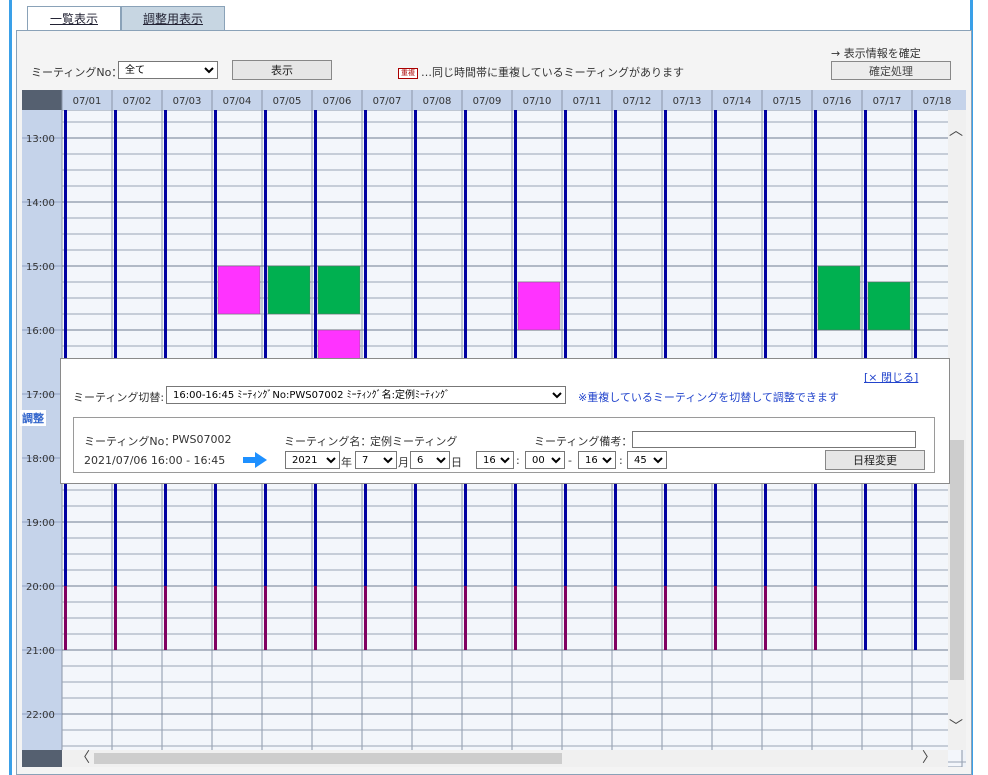  Describe the element at coordinates (956, 727) in the screenshot. I see `scroll-down-icon: ﹀` at that location.